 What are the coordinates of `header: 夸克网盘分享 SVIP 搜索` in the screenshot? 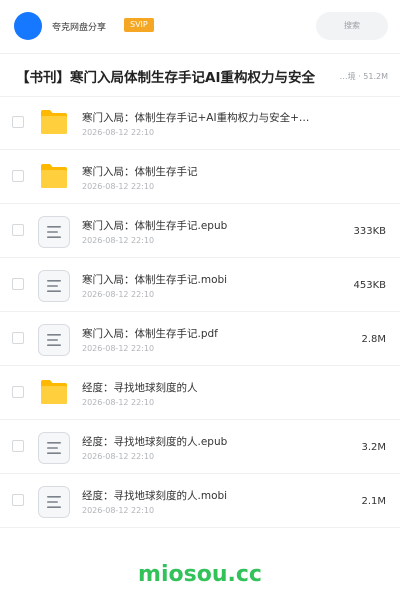 It's located at (200, 26).